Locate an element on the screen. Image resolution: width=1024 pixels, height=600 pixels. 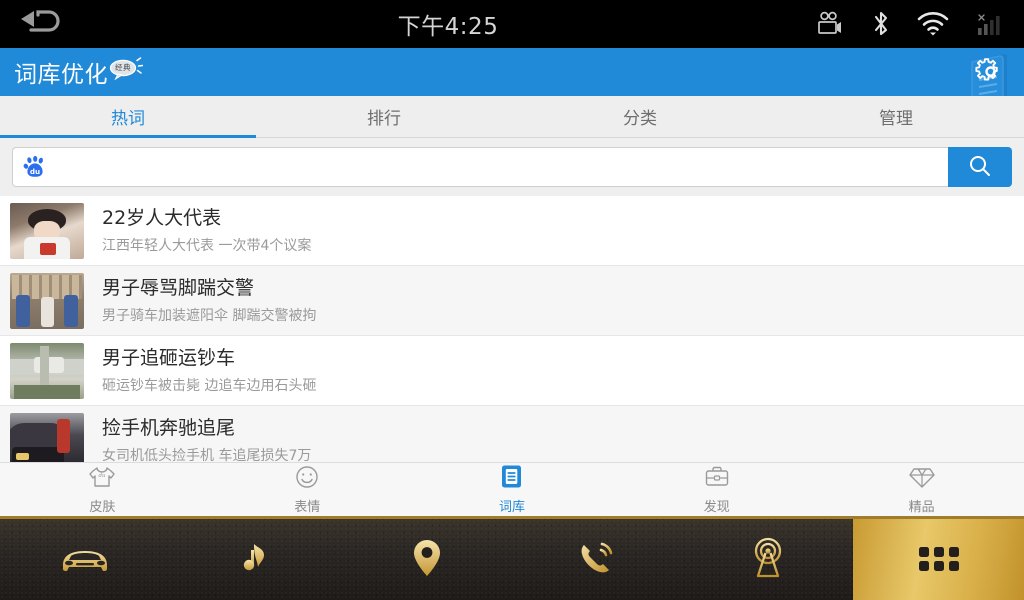
system-status-bar: 下午4:25 is located at coordinates (512, 24).